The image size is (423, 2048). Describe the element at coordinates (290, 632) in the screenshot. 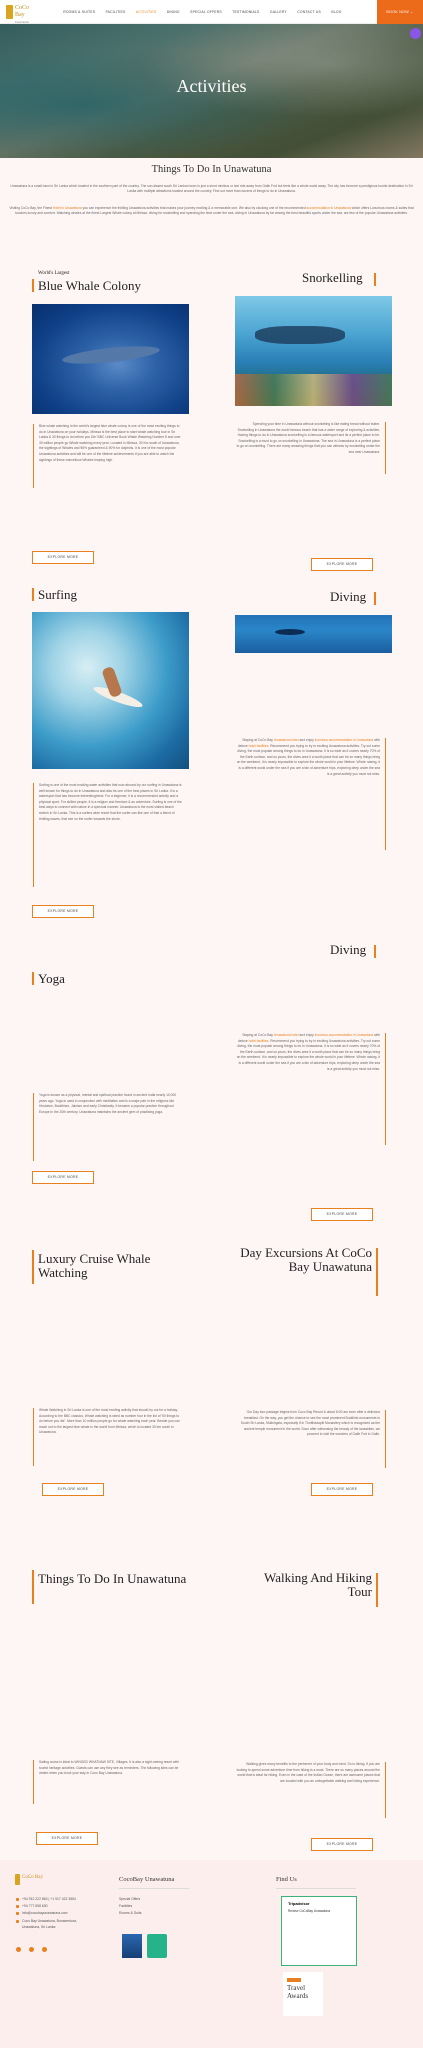

I see `diver-shape` at that location.